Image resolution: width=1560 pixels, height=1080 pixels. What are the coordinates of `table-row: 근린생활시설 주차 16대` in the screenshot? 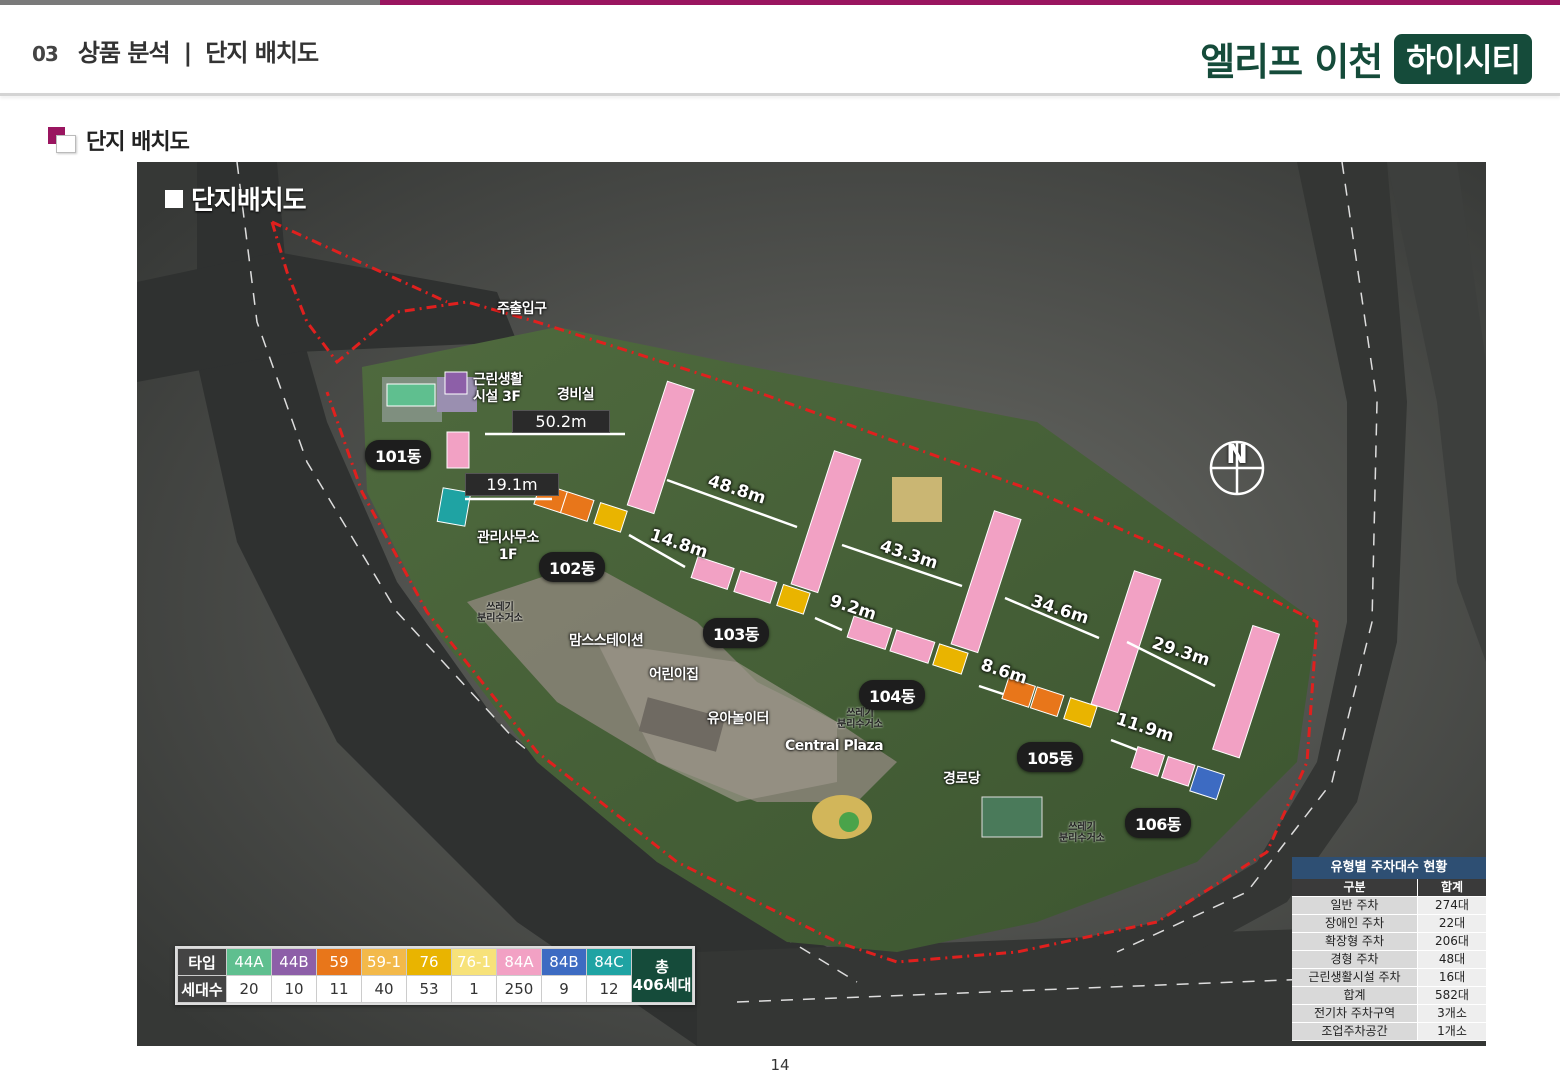 It's located at (1389, 977).